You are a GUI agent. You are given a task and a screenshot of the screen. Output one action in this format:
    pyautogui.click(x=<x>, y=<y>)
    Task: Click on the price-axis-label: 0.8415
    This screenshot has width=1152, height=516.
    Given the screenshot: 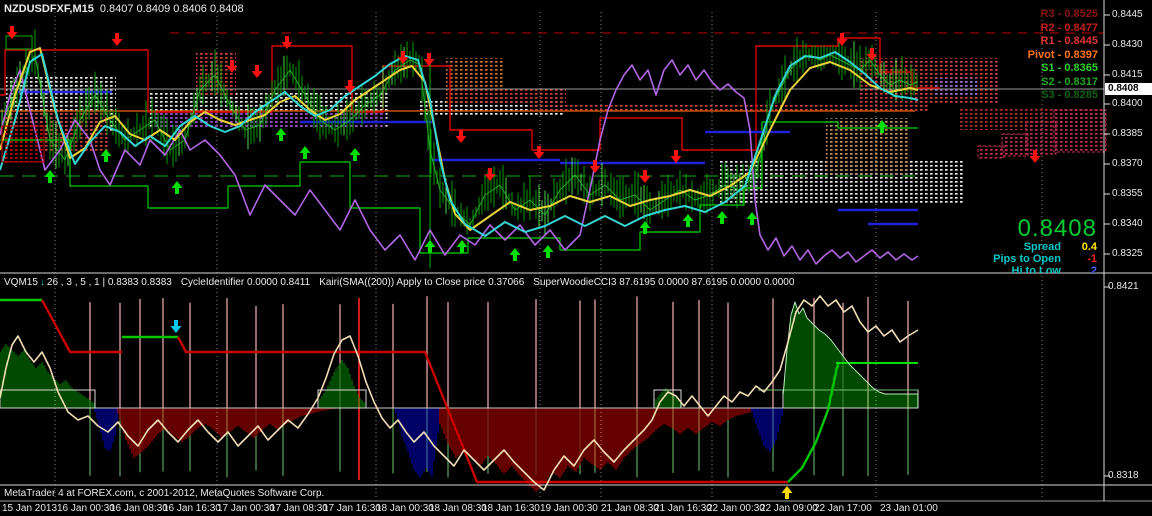 What is the action you would take?
    pyautogui.click(x=1127, y=74)
    